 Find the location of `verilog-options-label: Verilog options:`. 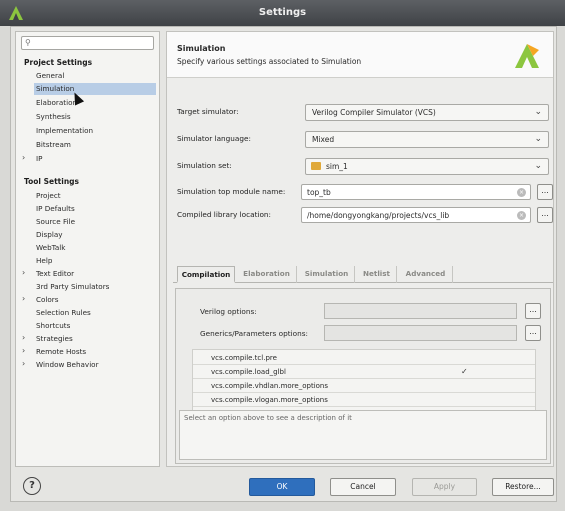

verilog-options-label: Verilog options: is located at coordinates (228, 311).